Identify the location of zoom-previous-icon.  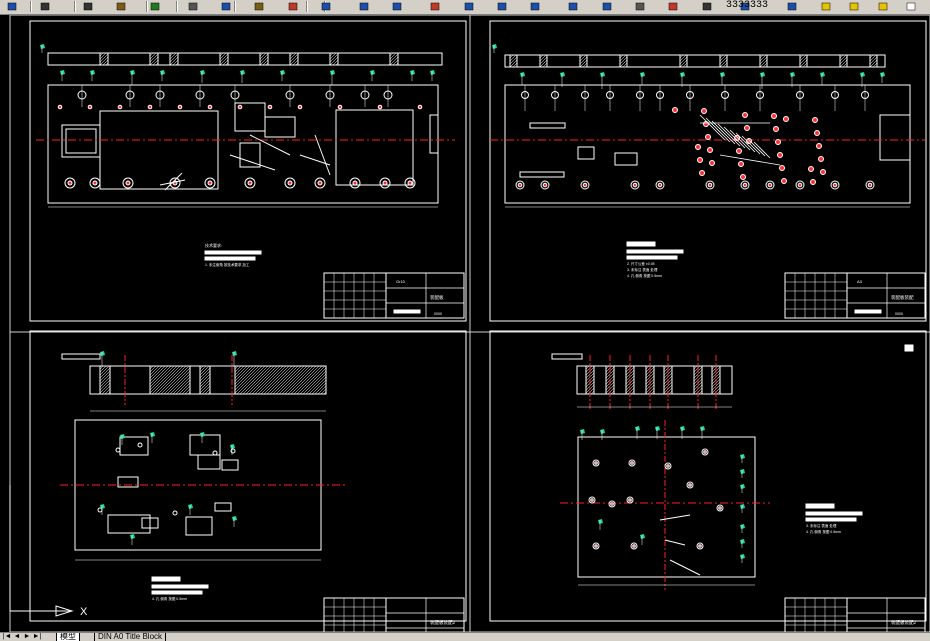
(535, 6).